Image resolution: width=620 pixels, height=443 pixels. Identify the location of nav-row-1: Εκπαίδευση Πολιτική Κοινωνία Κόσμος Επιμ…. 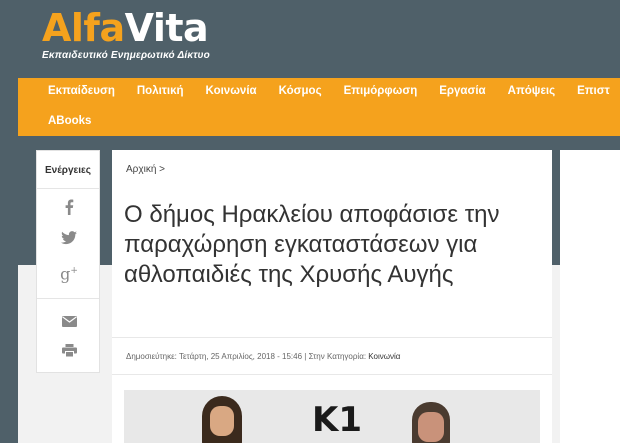
(314, 91).